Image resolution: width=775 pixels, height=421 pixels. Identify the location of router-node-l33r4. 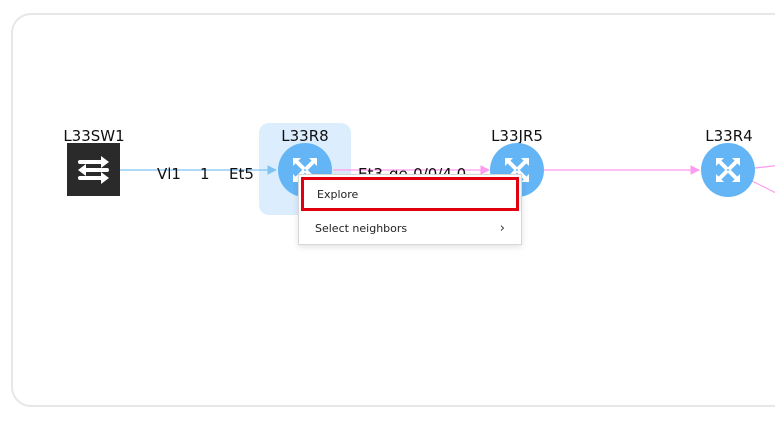
(728, 170).